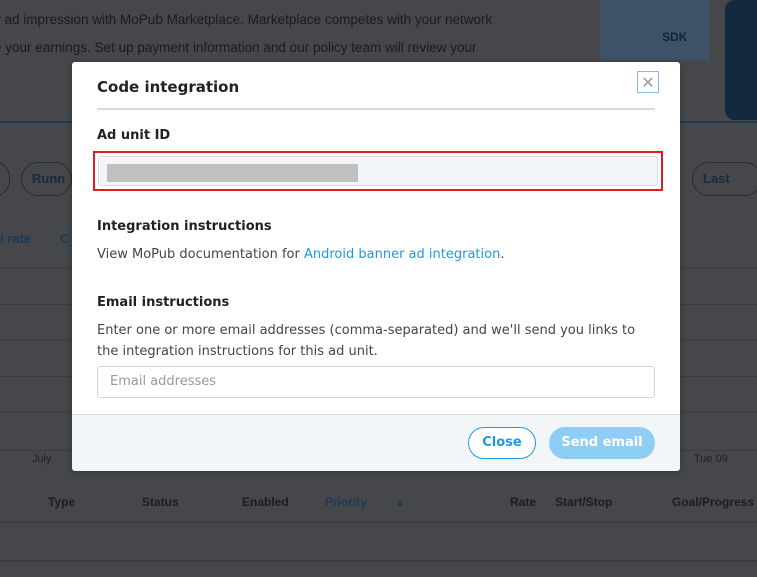 The width and height of the screenshot is (757, 577). I want to click on metric-tab-ctr: C, so click(64, 238).